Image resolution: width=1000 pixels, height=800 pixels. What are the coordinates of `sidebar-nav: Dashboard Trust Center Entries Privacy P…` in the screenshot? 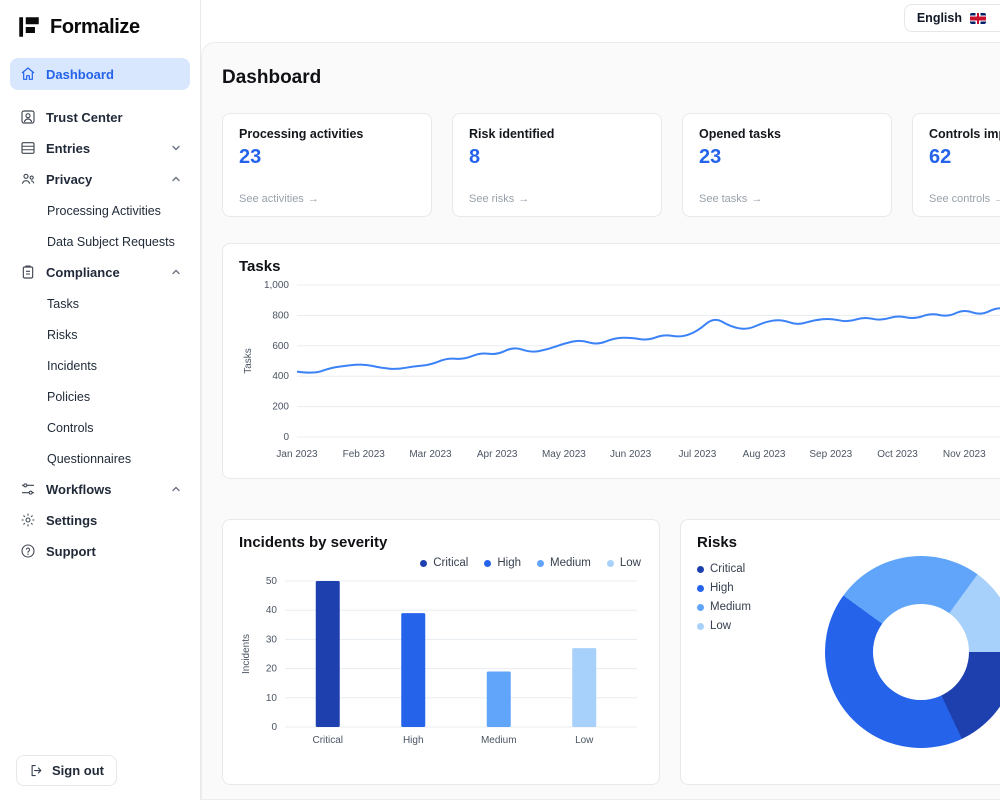 It's located at (100, 312).